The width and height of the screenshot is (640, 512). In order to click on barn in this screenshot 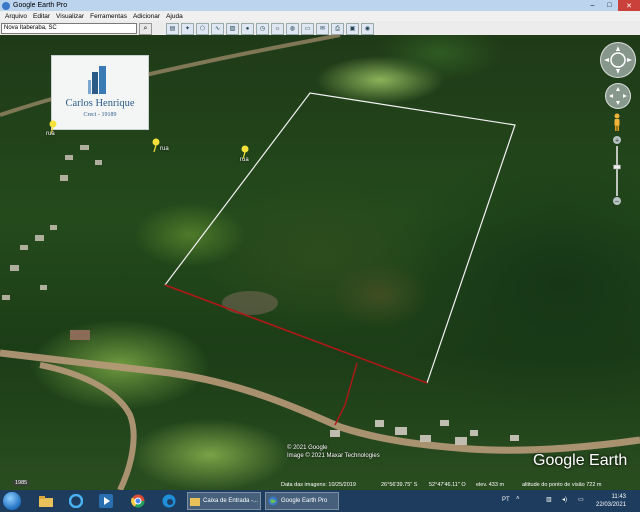, I will do `click(80, 335)`.